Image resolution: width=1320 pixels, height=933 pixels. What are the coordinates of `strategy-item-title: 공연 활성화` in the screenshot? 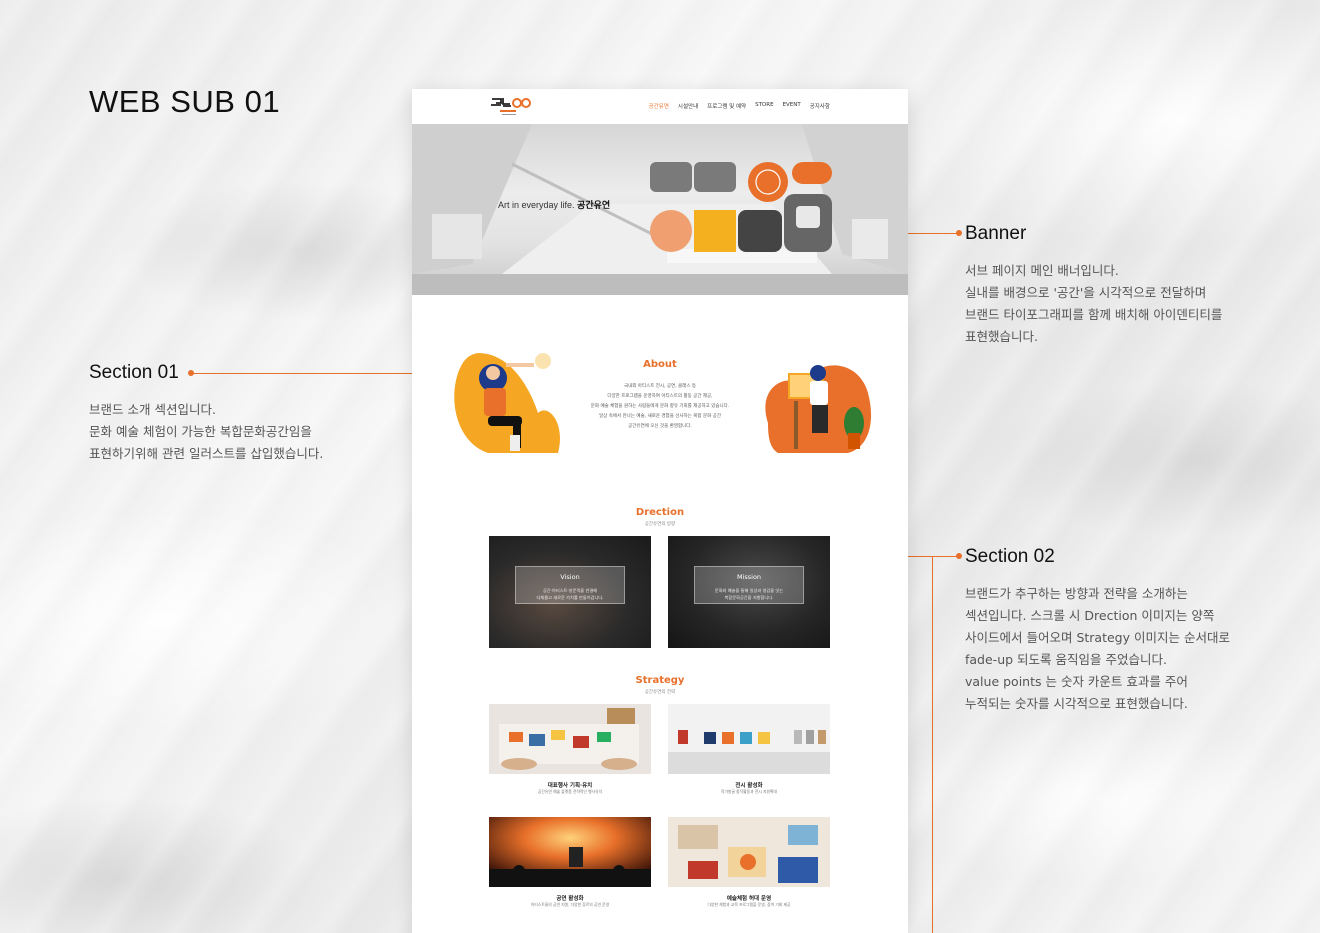 It's located at (570, 899).